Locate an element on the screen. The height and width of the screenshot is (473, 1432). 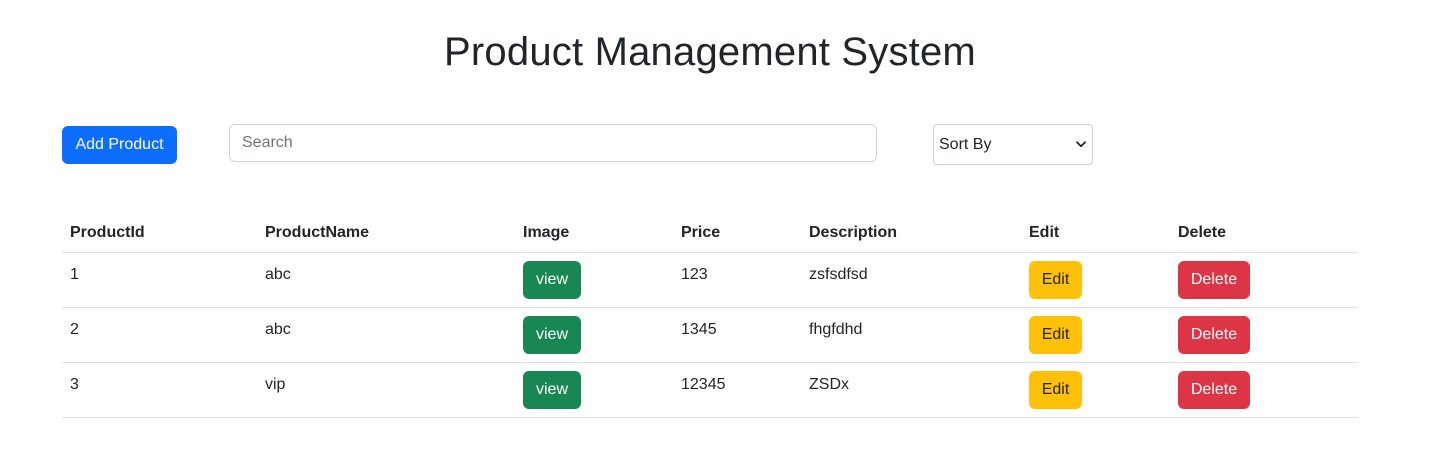
product-name-cell: vip is located at coordinates (386, 390).